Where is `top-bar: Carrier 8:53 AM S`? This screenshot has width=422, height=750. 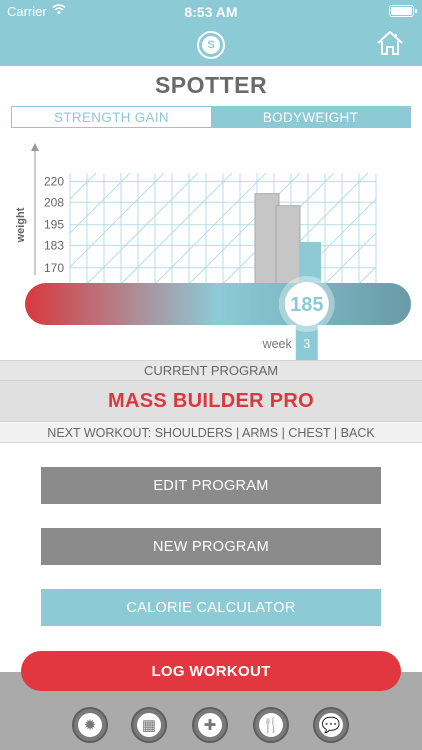
top-bar: Carrier 8:53 AM S is located at coordinates (211, 33).